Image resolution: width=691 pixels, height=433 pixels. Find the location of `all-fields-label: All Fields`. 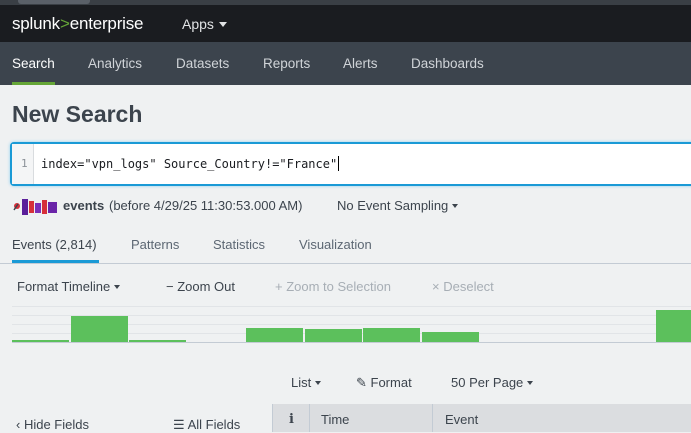

all-fields-label: All Fields is located at coordinates (214, 424).